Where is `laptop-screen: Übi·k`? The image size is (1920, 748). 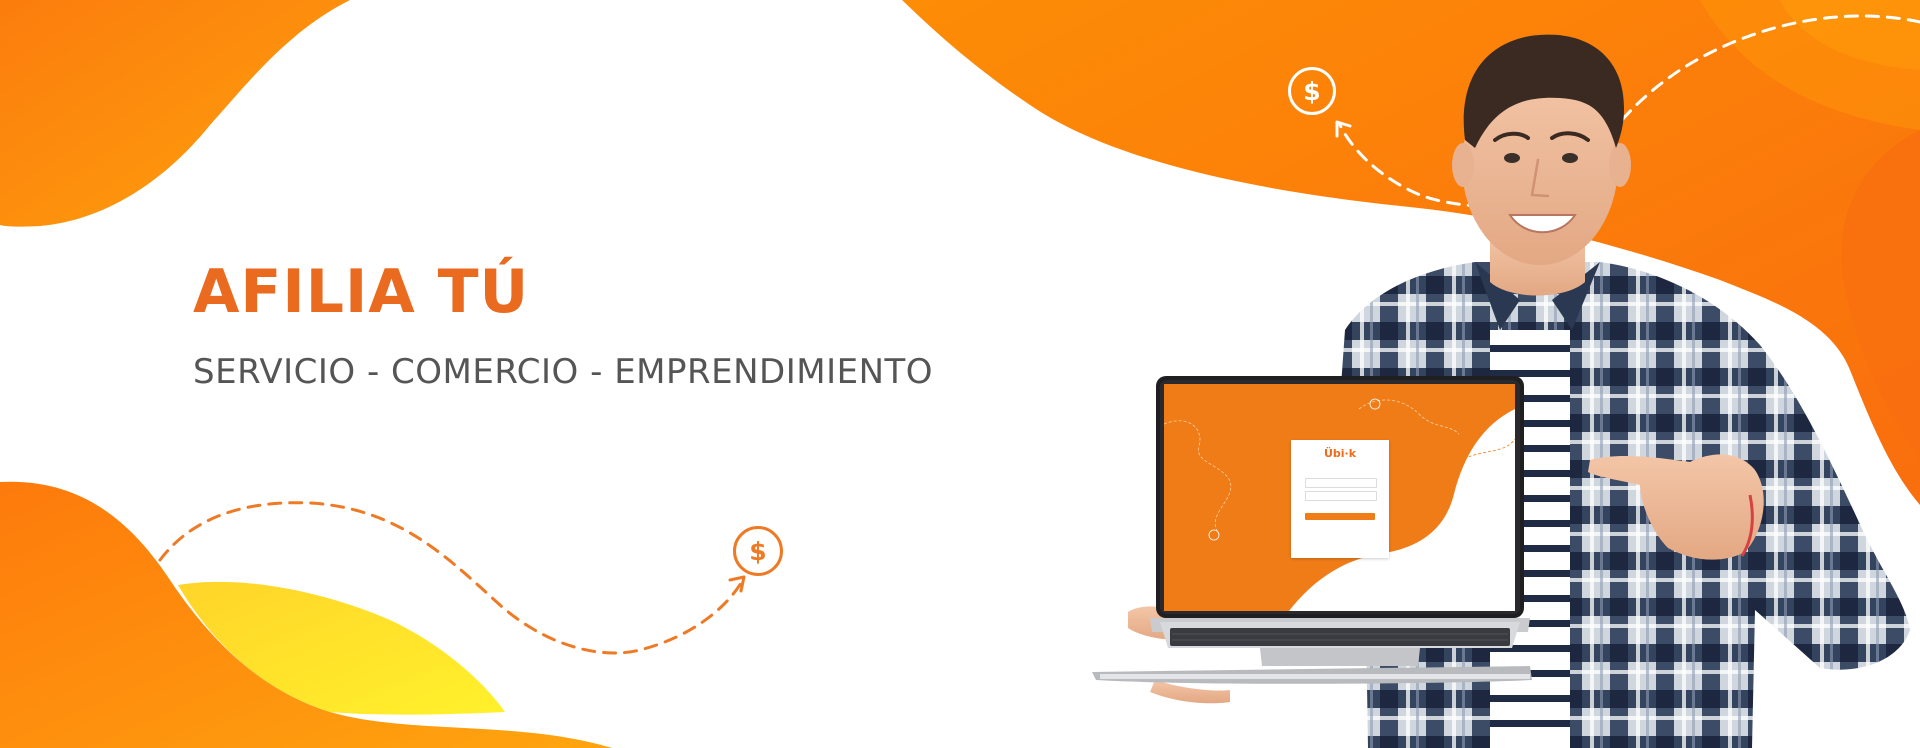 laptop-screen: Übi·k is located at coordinates (1339, 497).